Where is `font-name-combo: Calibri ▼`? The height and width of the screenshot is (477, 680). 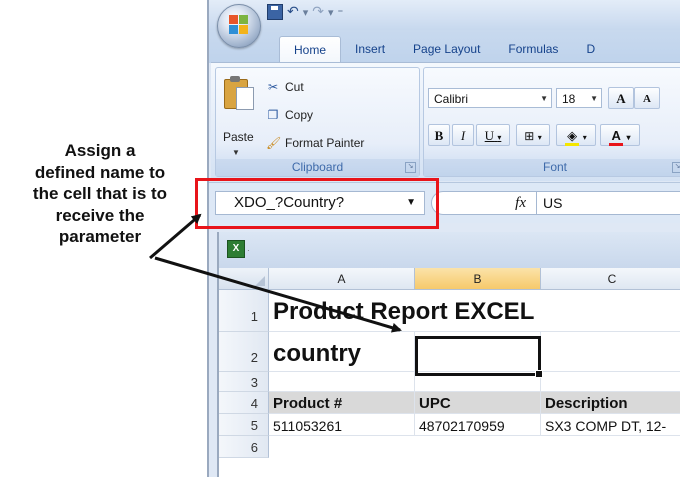 font-name-combo: Calibri ▼ is located at coordinates (490, 98).